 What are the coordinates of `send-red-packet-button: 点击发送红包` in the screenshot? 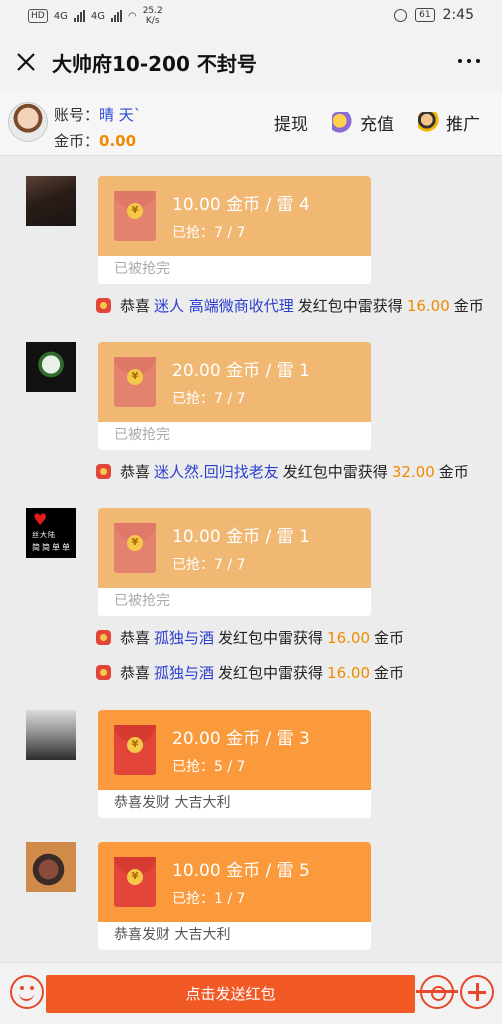 It's located at (230, 994).